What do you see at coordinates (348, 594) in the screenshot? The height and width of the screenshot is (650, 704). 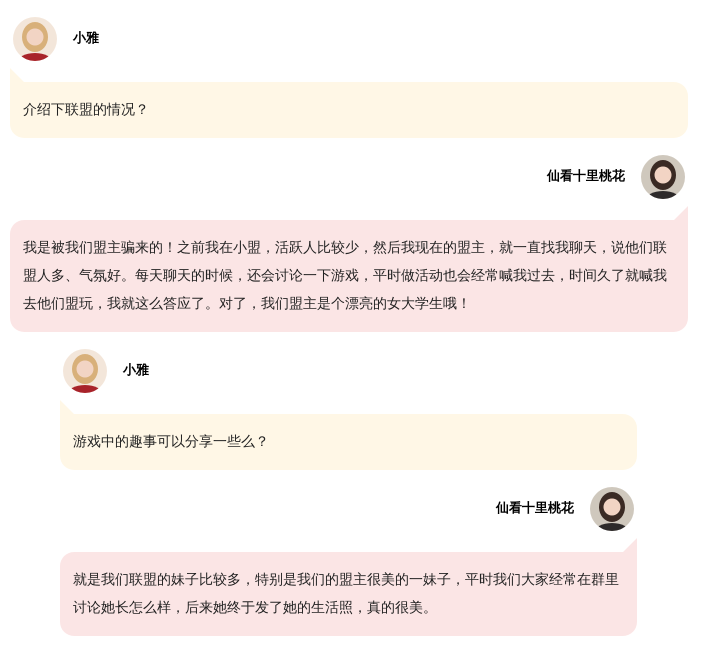 I see `message-bubble: 就是我们联盟的妹子比较多，特别是我们的盟主很美的一妹子，平时我们大家经常在群里讨论她长怎么样，后来她终于发了她的生活照，真的很美。` at bounding box center [348, 594].